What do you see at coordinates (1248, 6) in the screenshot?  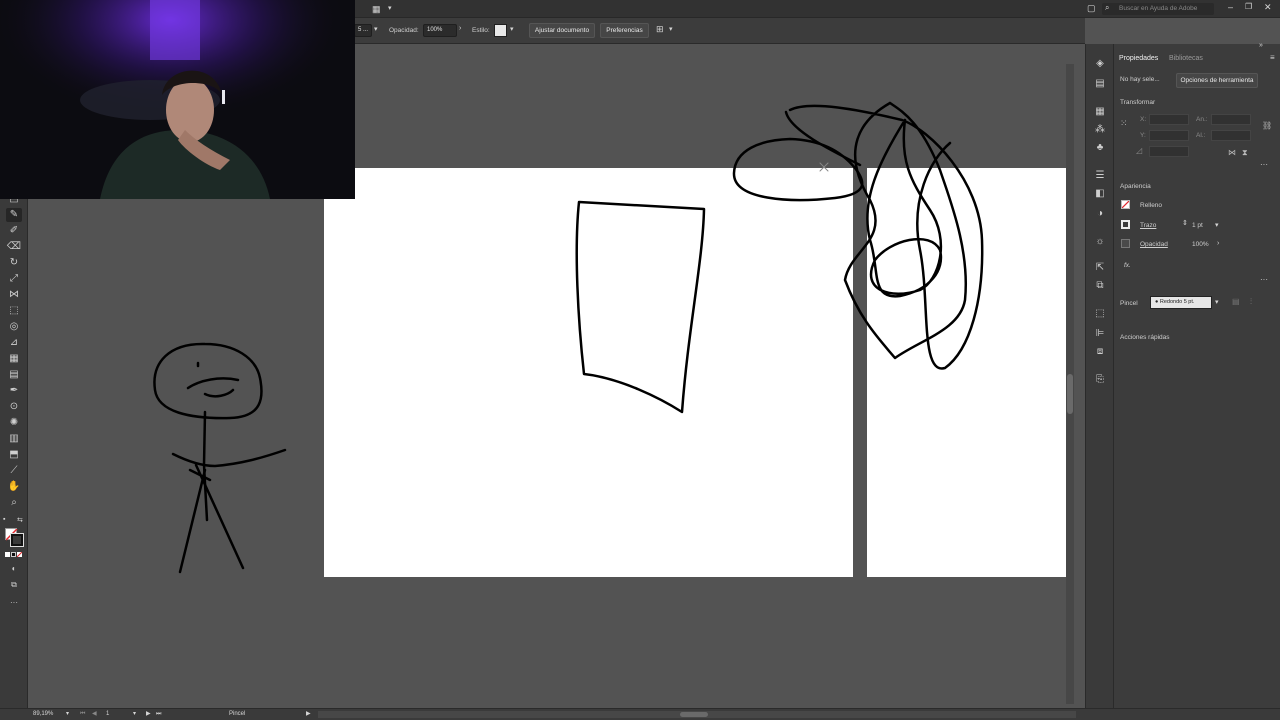 I see `restore-icon: ❐` at bounding box center [1248, 6].